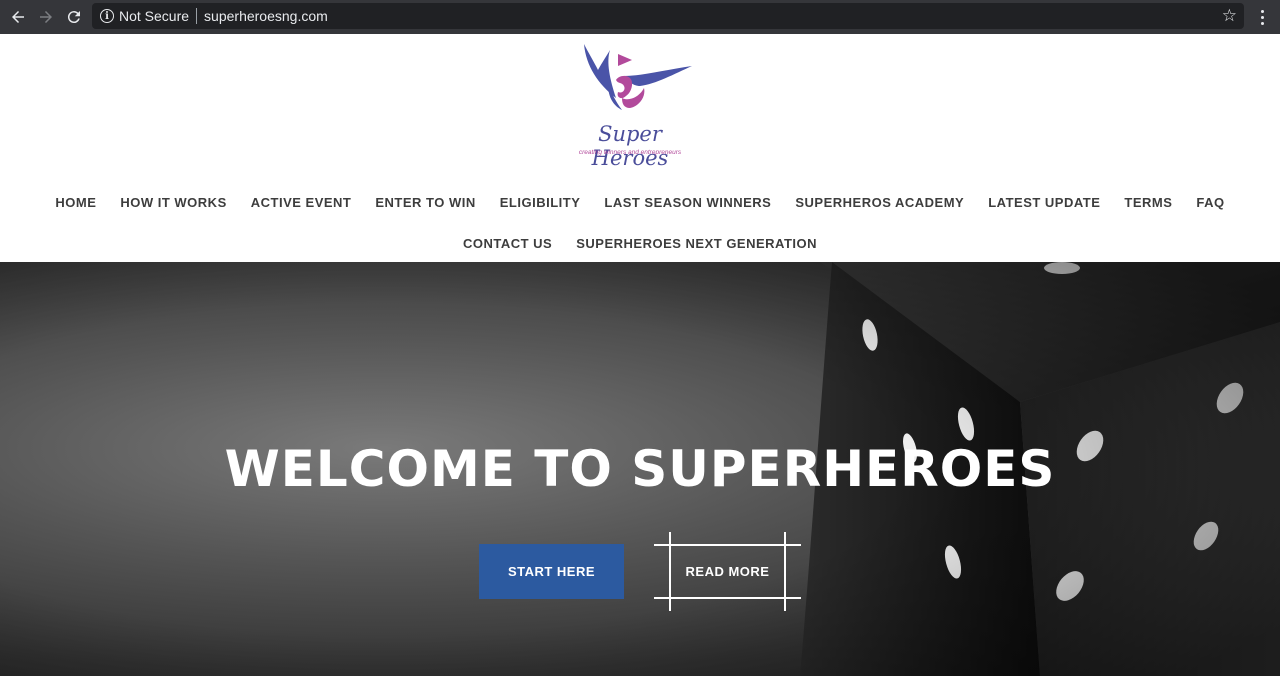 This screenshot has width=1280, height=676. I want to click on logo-title: Super Heroes, so click(630, 146).